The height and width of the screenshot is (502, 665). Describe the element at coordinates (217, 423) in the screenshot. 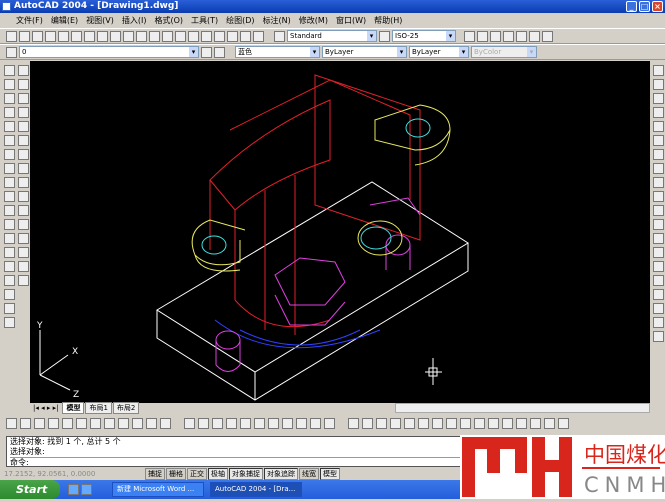

I see `slice-icon` at that location.